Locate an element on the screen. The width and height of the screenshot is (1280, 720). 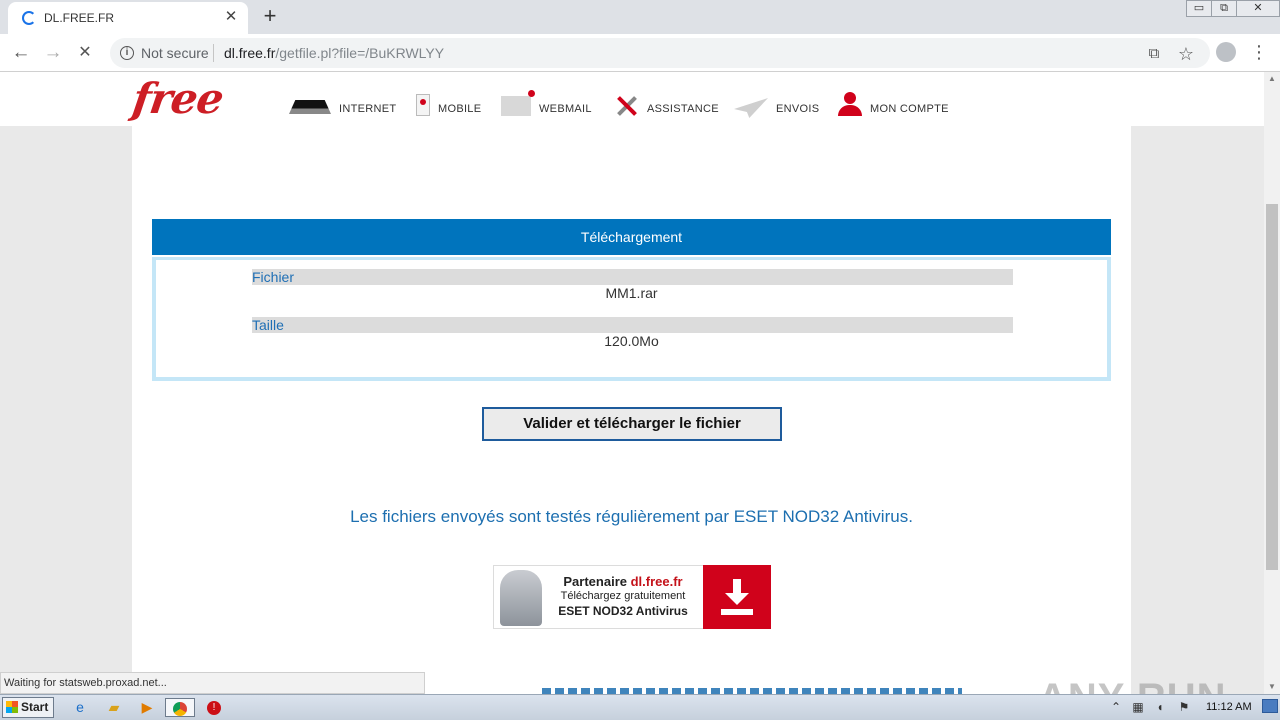
nav-label: MOBILE is located at coordinates (460, 109).